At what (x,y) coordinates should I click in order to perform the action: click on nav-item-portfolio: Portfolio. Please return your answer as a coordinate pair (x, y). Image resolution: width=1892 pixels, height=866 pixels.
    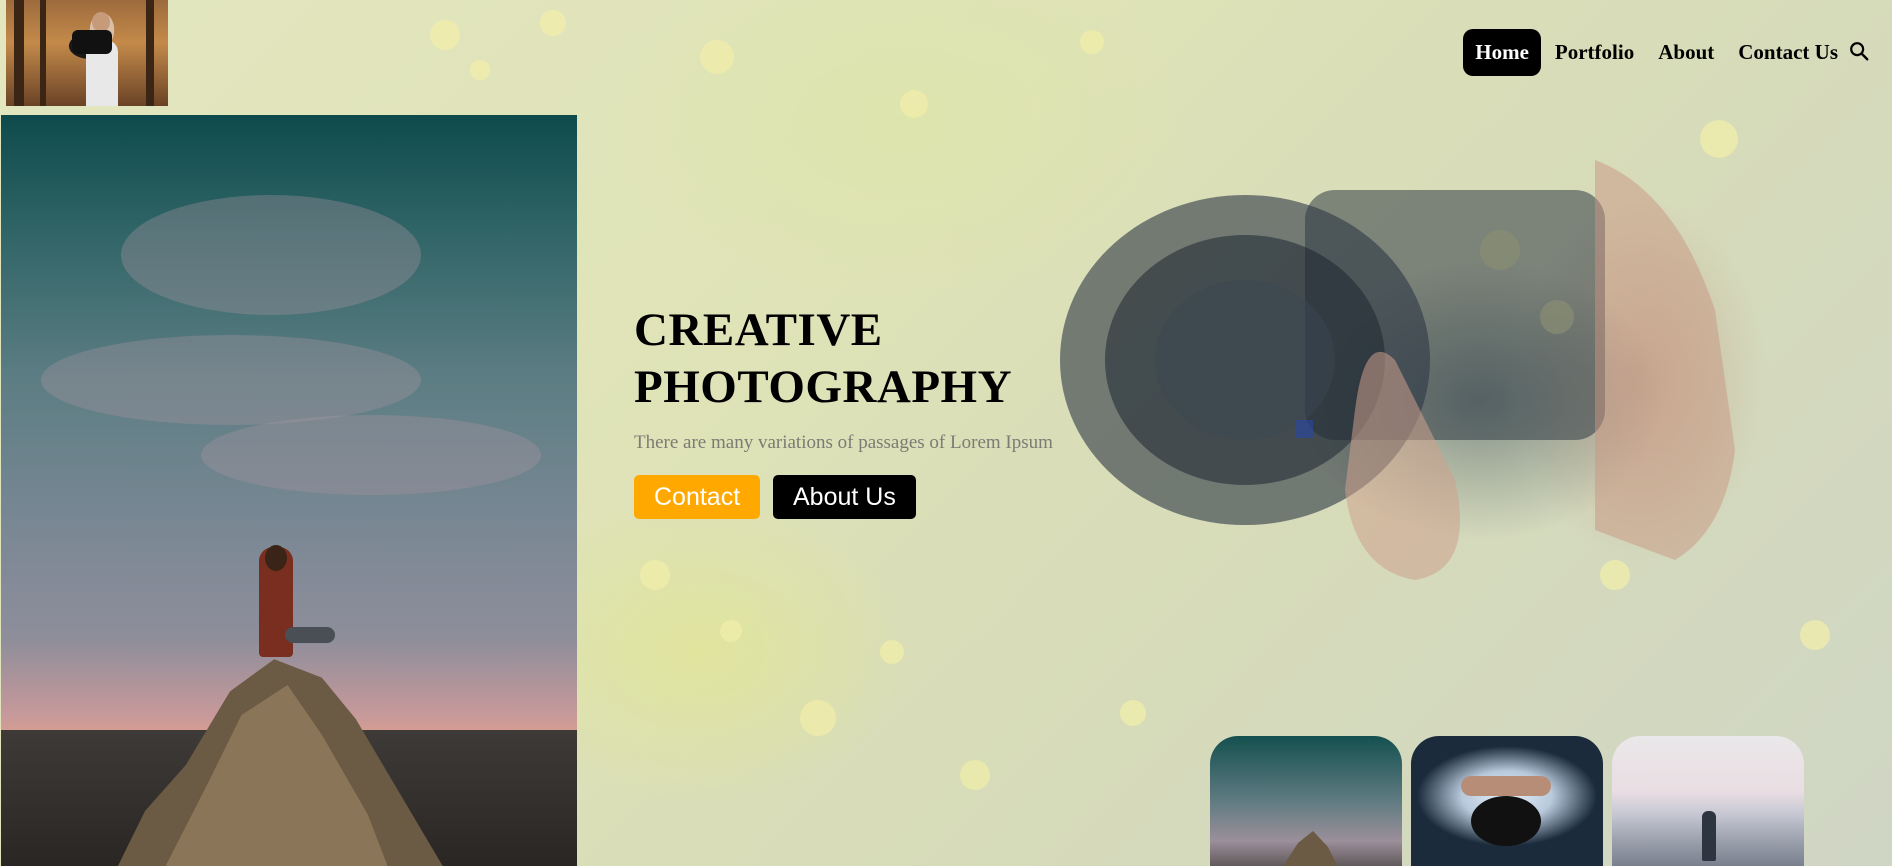
    Looking at the image, I should click on (1594, 52).